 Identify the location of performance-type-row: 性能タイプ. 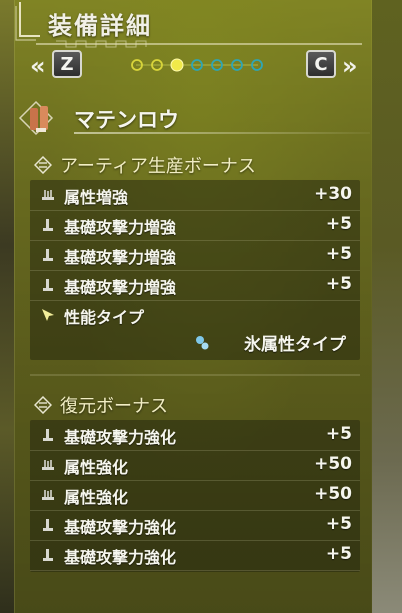
(195, 315).